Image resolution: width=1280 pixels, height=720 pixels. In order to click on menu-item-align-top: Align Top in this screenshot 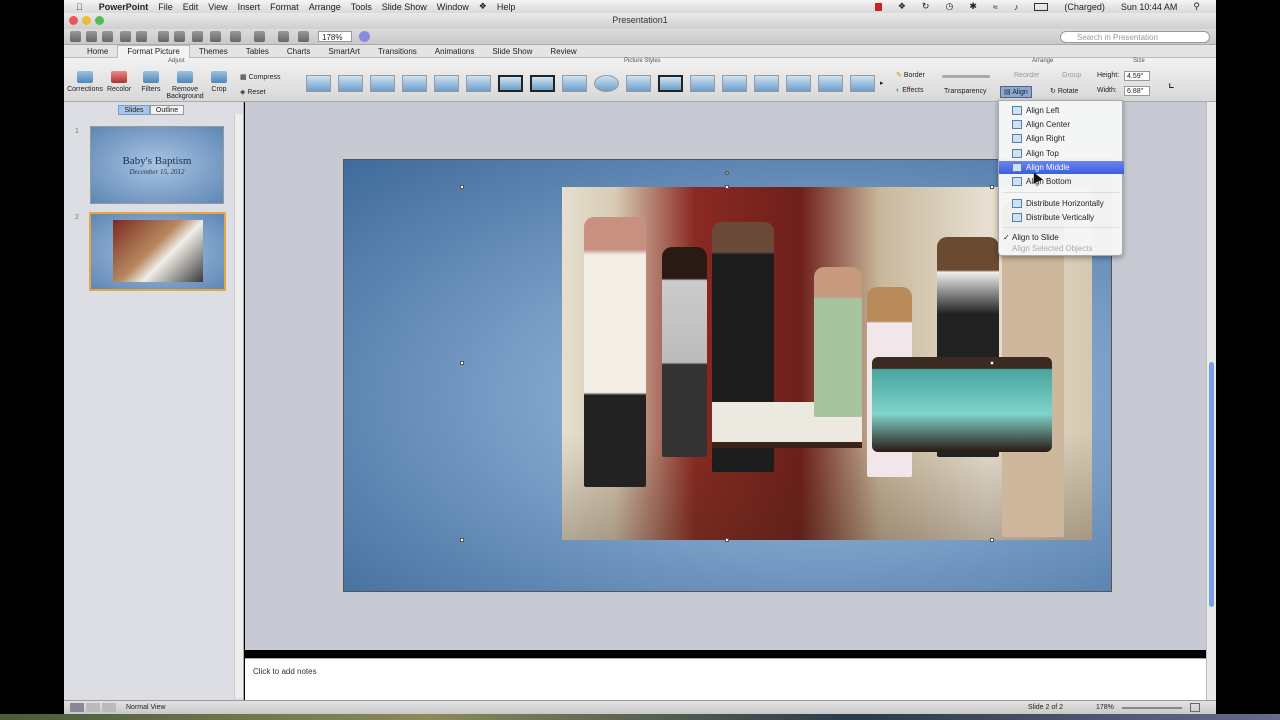, I will do `click(1061, 153)`.